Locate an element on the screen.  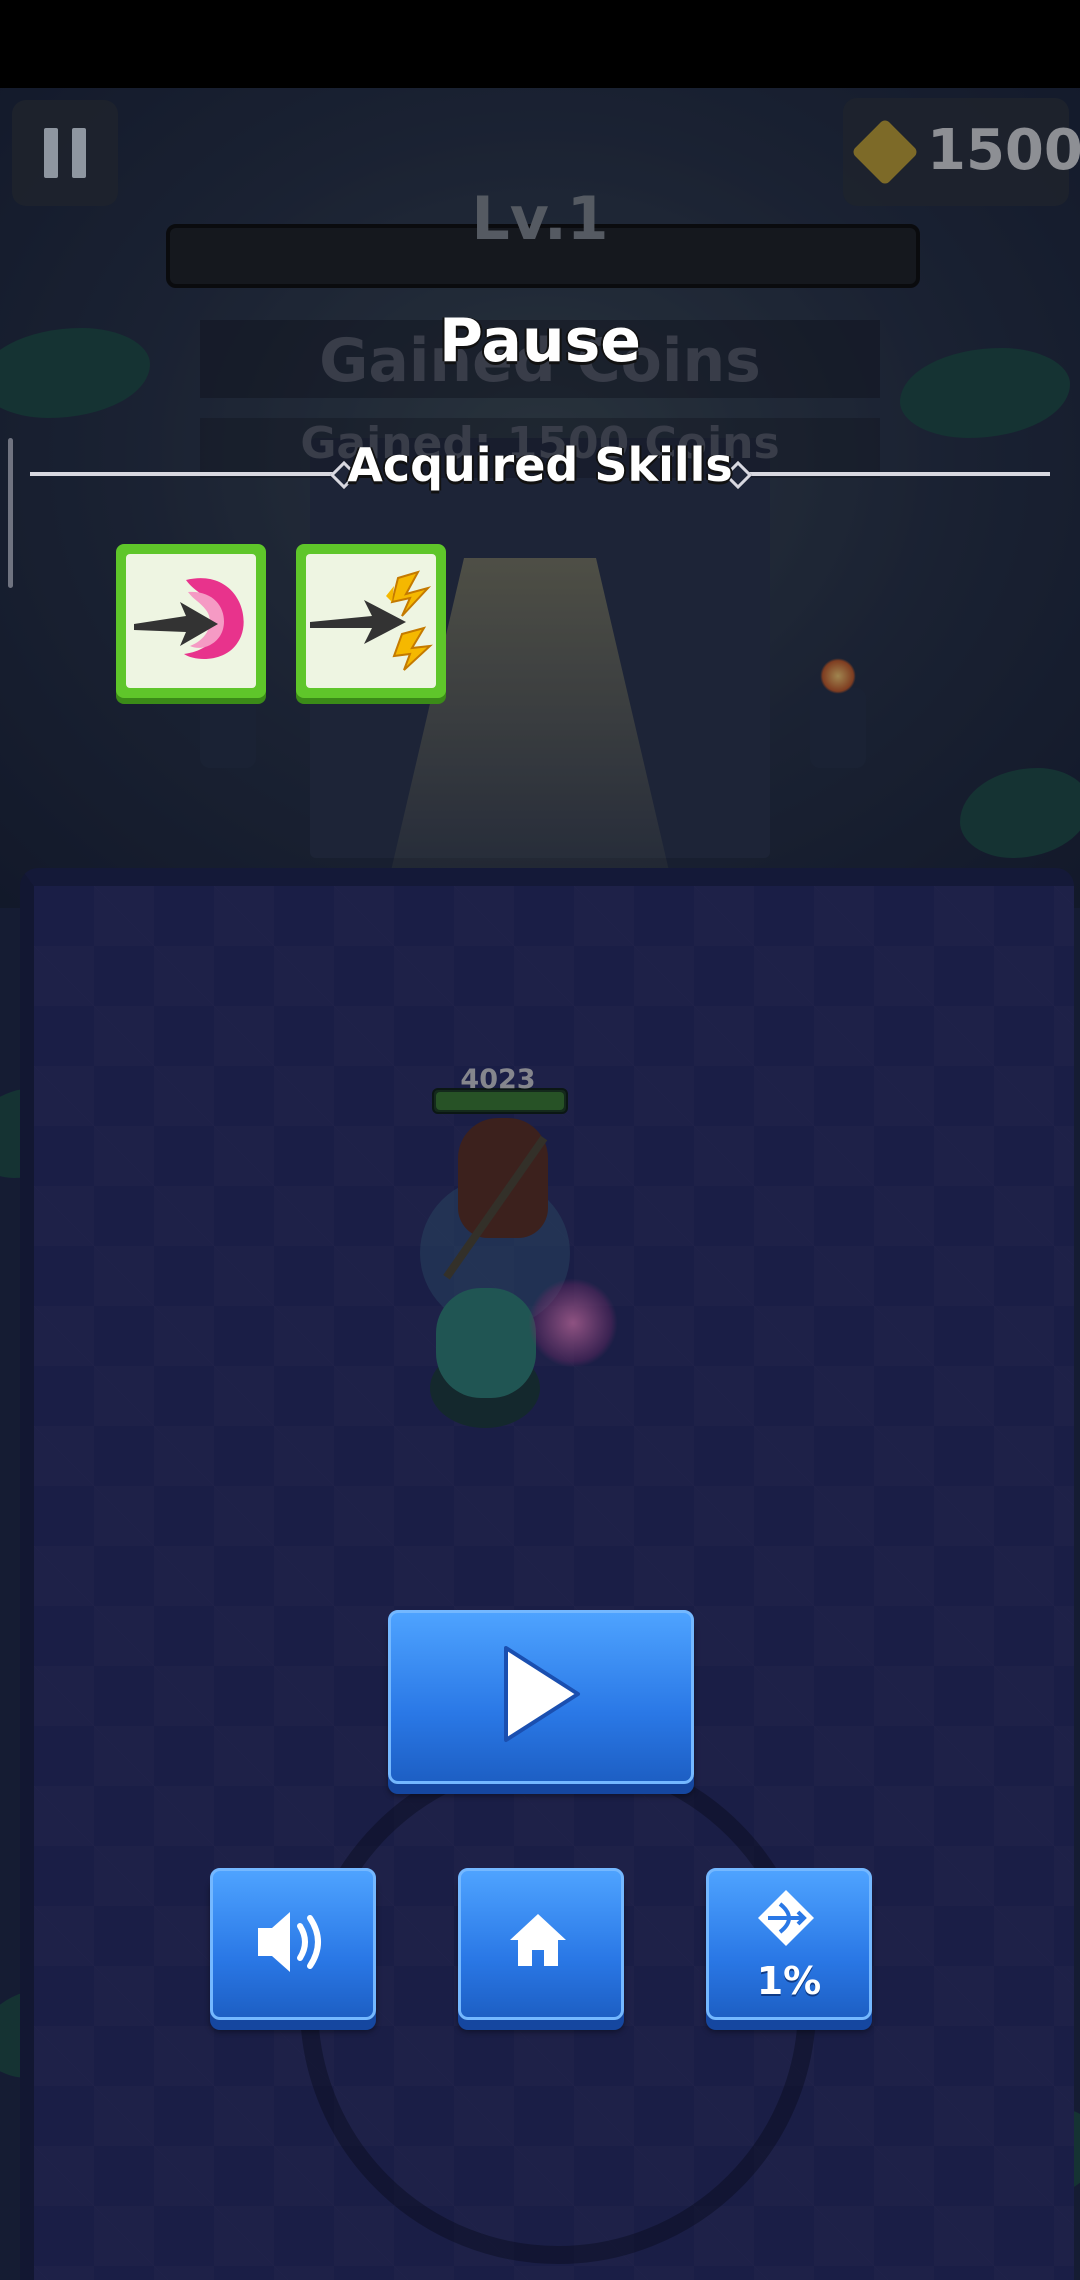
home-icon is located at coordinates (538, 1940).